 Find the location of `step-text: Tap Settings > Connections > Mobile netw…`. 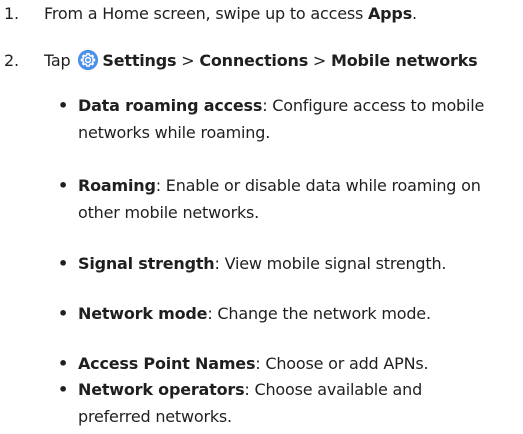

step-text: Tap Settings > Connections > Mobile netw… is located at coordinates (261, 60).